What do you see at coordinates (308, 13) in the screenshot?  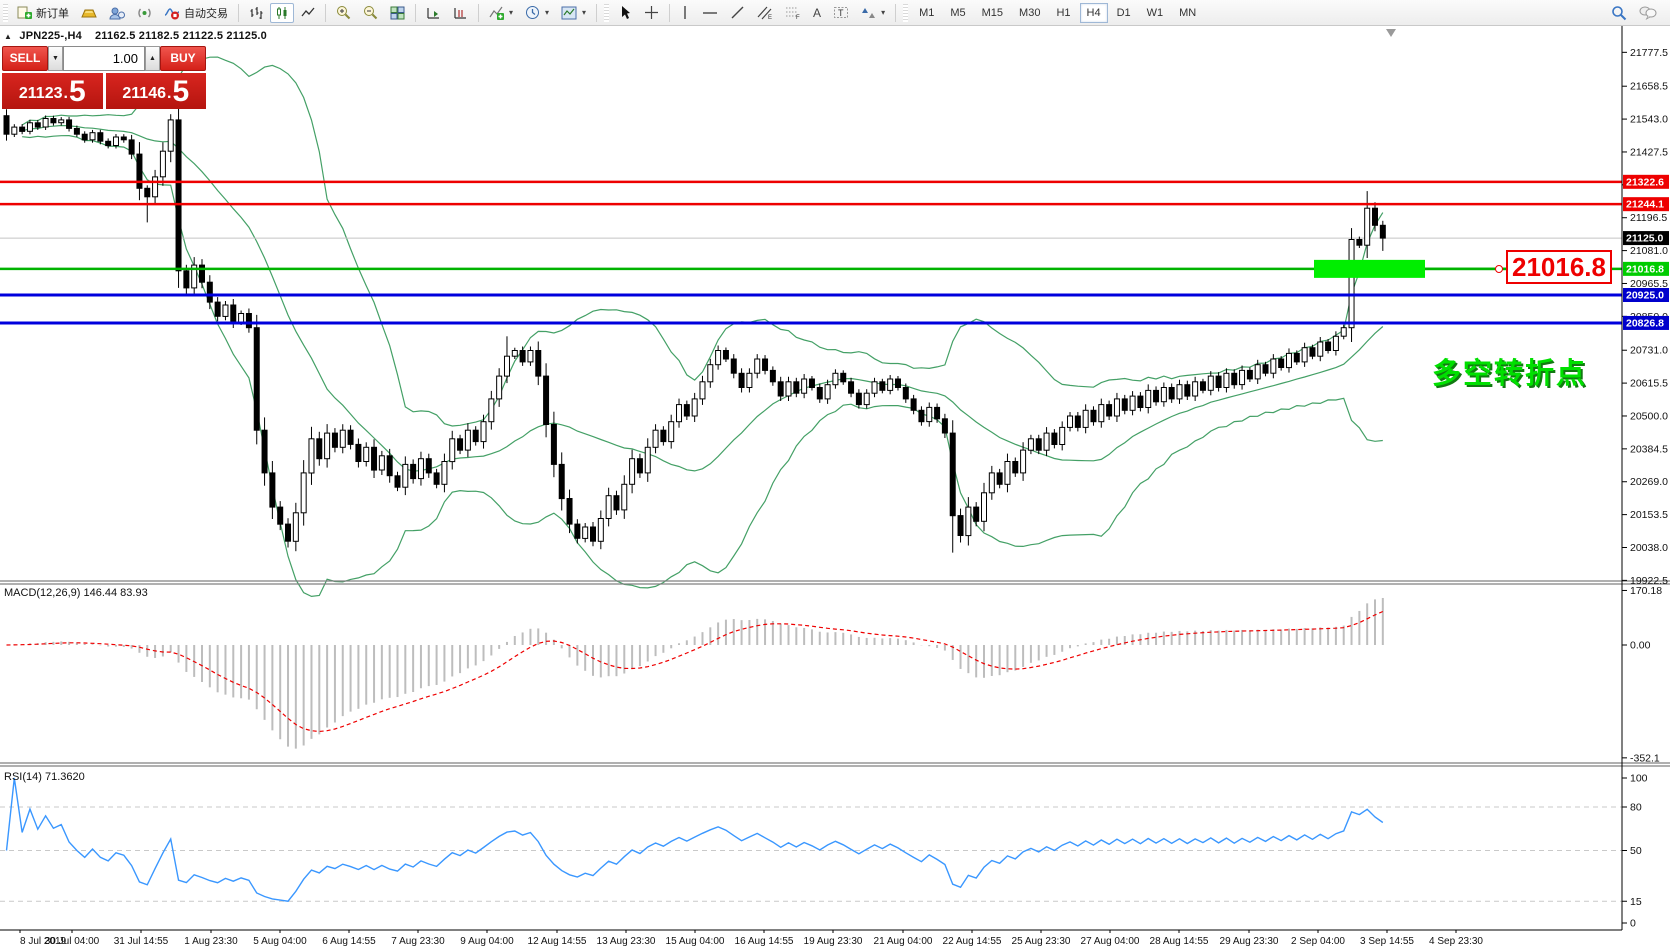 I see `line-chart-button` at bounding box center [308, 13].